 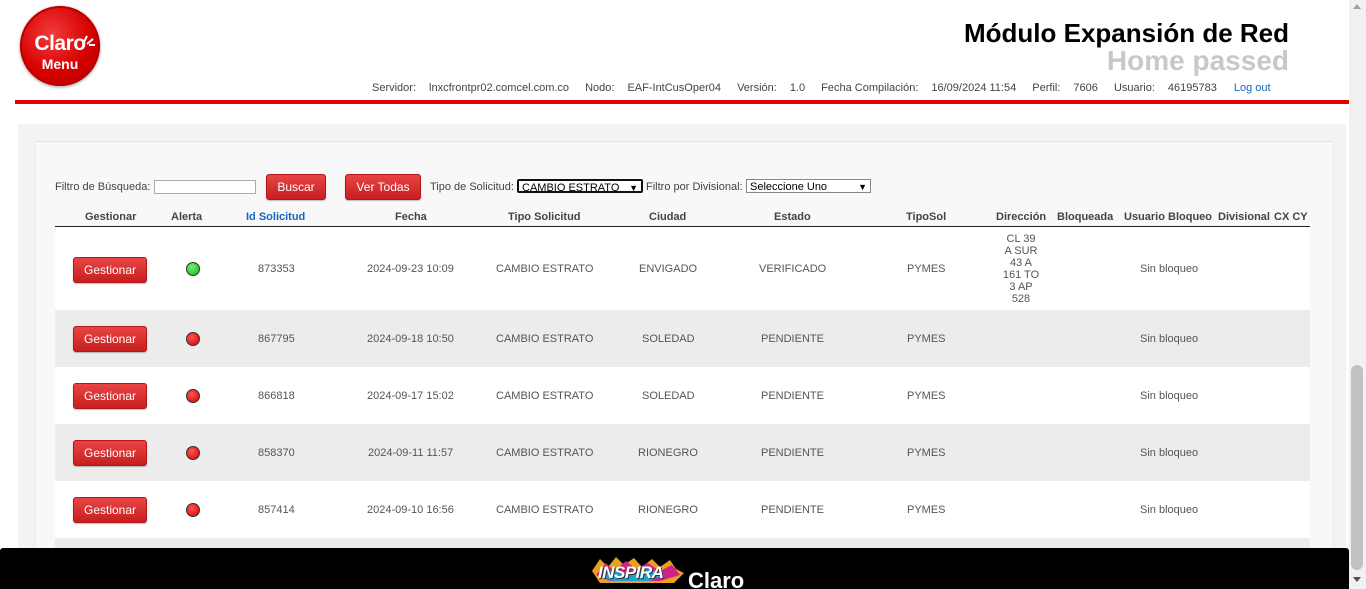 I want to click on nodo-value: EAF-IntCusOper04, so click(x=674, y=88).